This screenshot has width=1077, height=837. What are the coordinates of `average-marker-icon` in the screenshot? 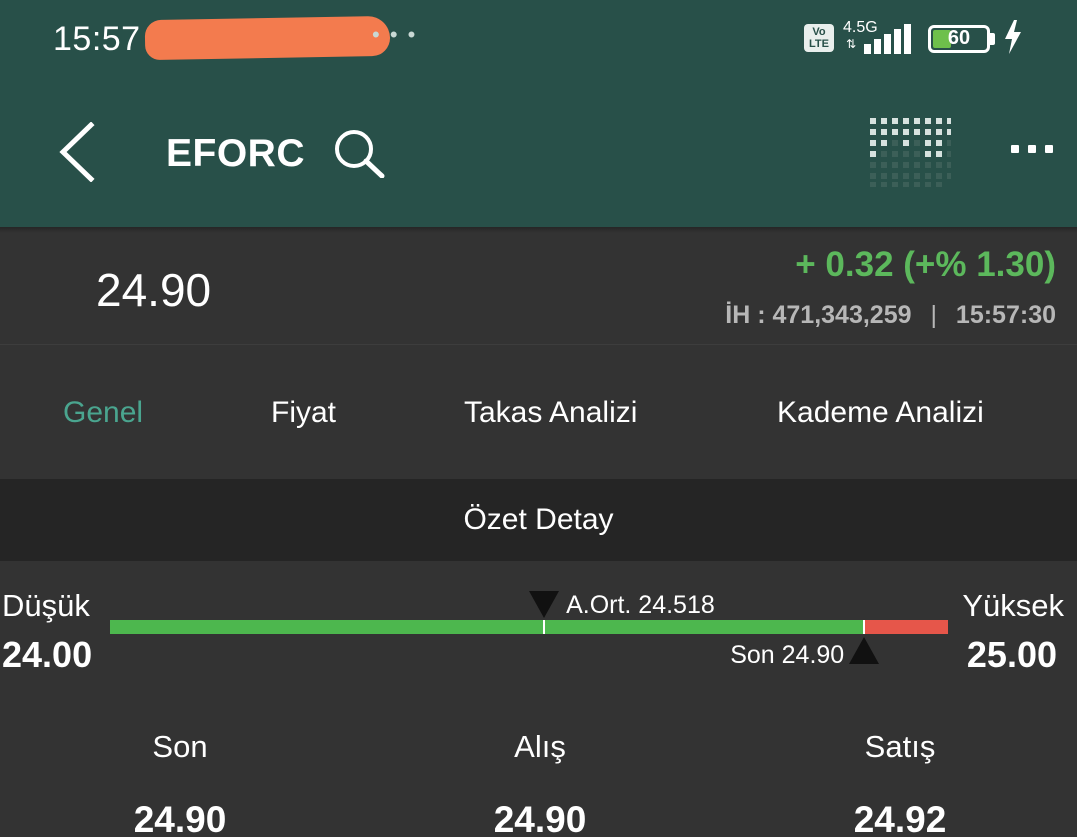 It's located at (544, 604).